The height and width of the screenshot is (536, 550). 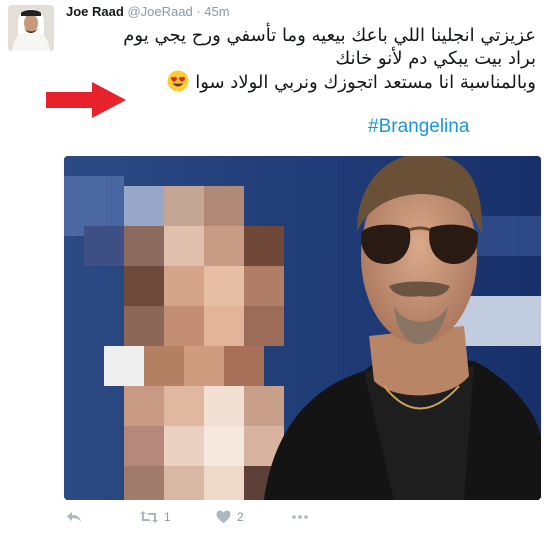 What do you see at coordinates (178, 81) in the screenshot?
I see `heart-eyes-emoji-icon` at bounding box center [178, 81].